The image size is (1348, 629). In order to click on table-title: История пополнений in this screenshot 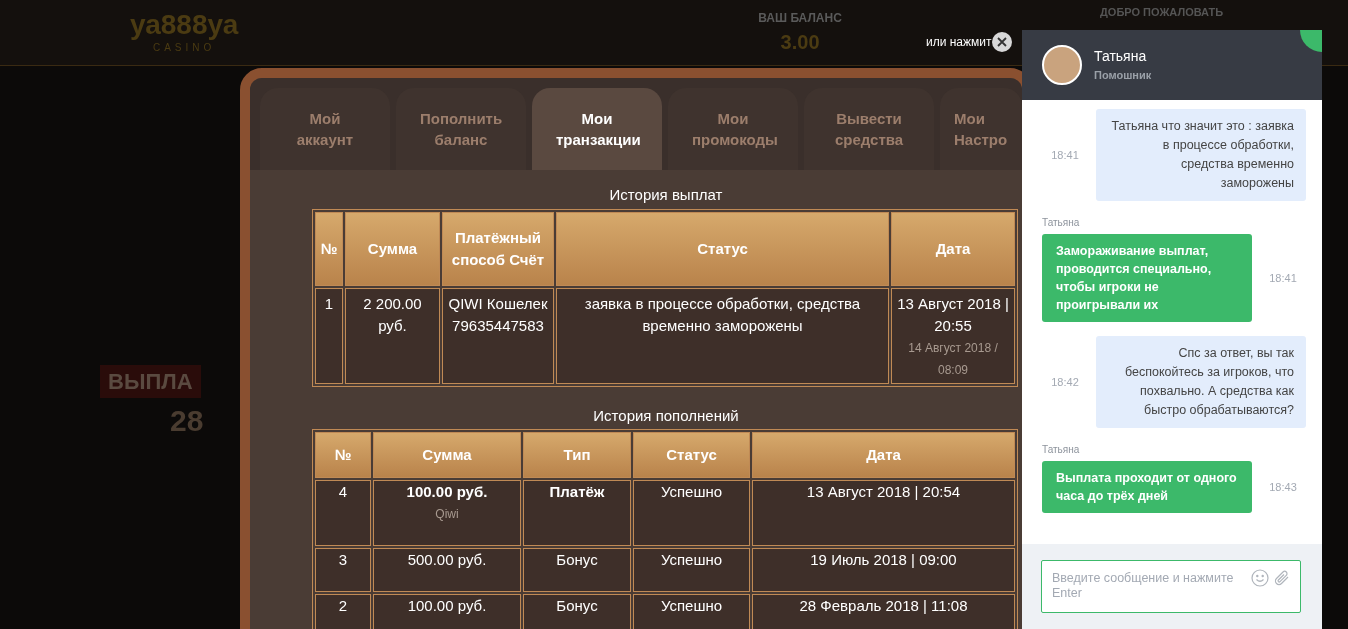, I will do `click(666, 415)`.